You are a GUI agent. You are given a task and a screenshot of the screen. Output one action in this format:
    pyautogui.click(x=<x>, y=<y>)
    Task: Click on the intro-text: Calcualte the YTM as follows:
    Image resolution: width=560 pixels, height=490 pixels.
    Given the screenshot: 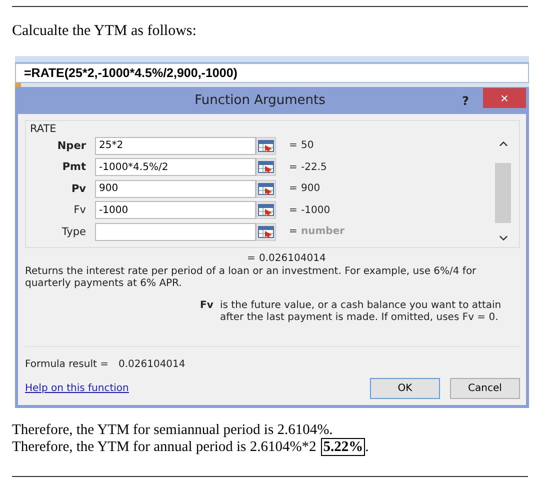 What is the action you would take?
    pyautogui.click(x=105, y=31)
    